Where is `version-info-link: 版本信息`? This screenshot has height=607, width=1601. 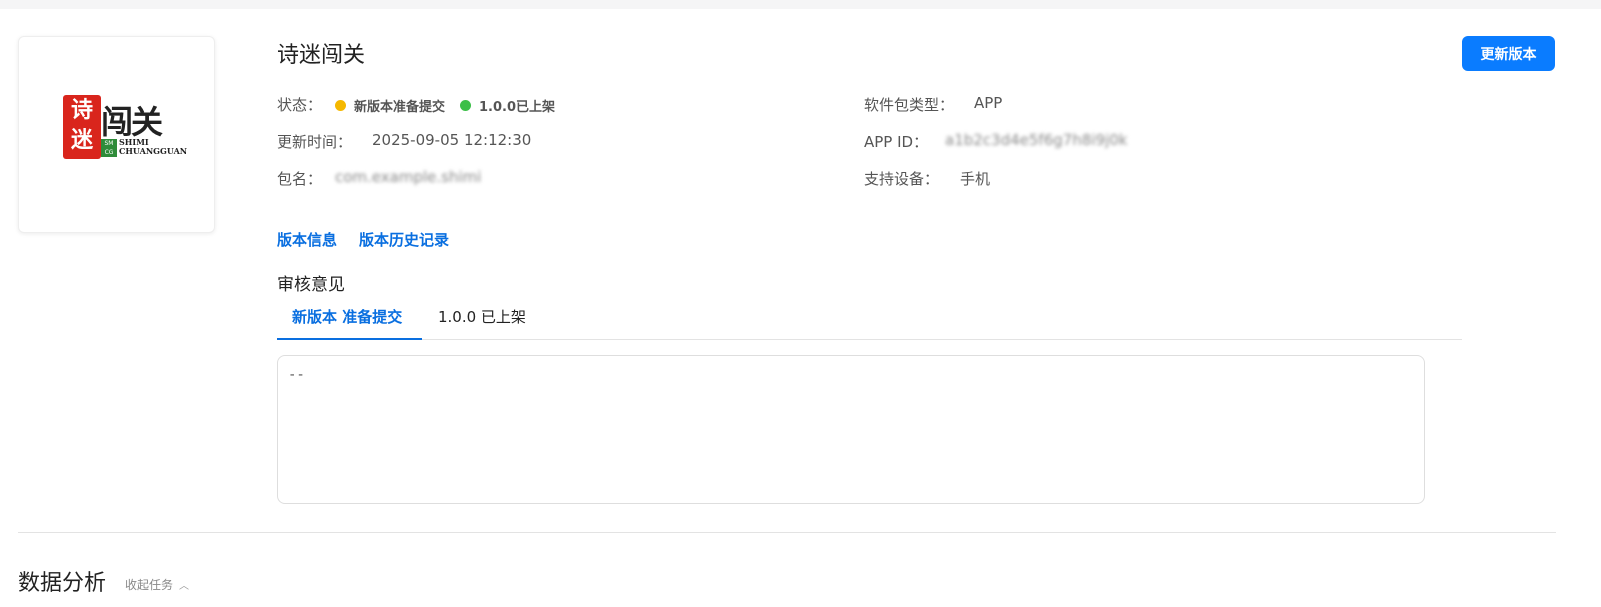
version-info-link: 版本信息 is located at coordinates (307, 239).